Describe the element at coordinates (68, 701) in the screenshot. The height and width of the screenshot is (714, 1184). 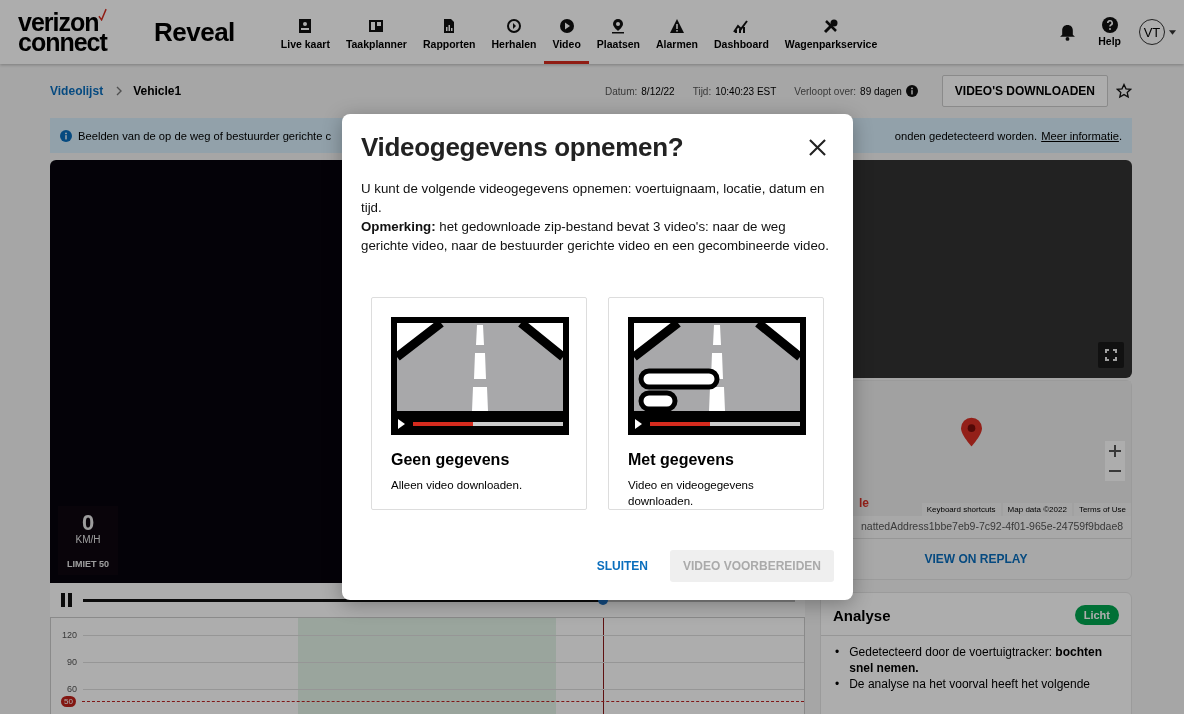
I see `limit-badge: 50` at that location.